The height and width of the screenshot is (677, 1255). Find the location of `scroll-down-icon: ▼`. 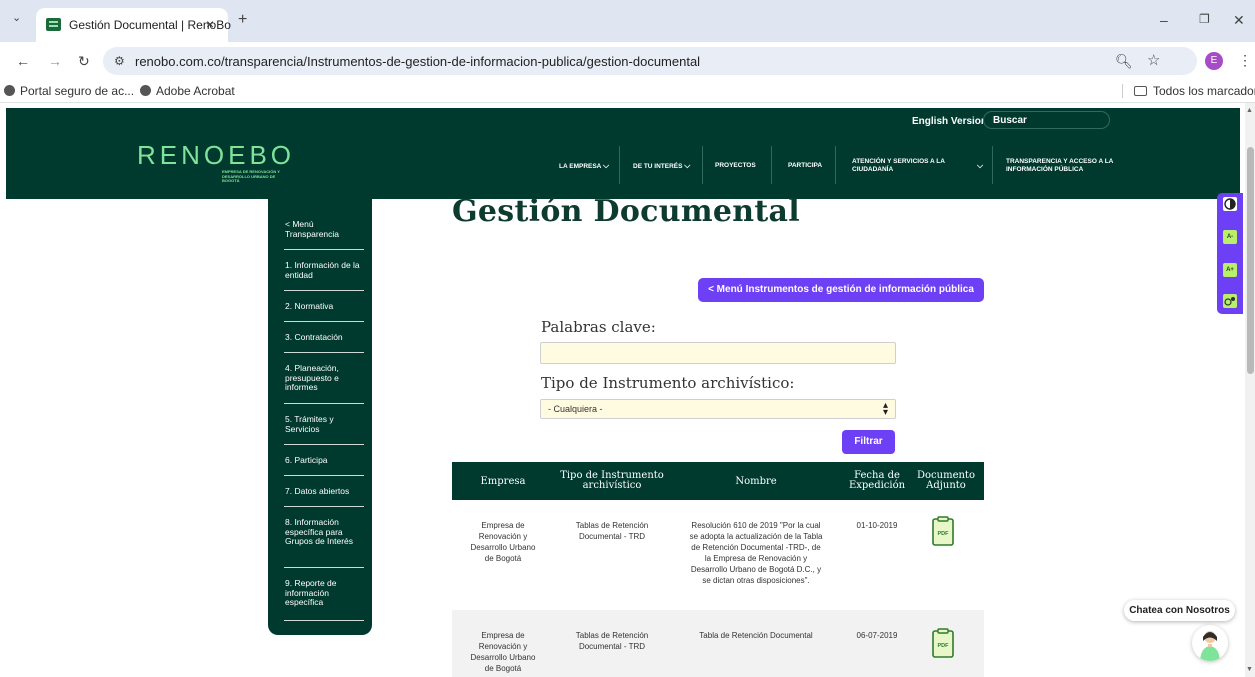

scroll-down-icon: ▼ is located at coordinates (1249, 669).